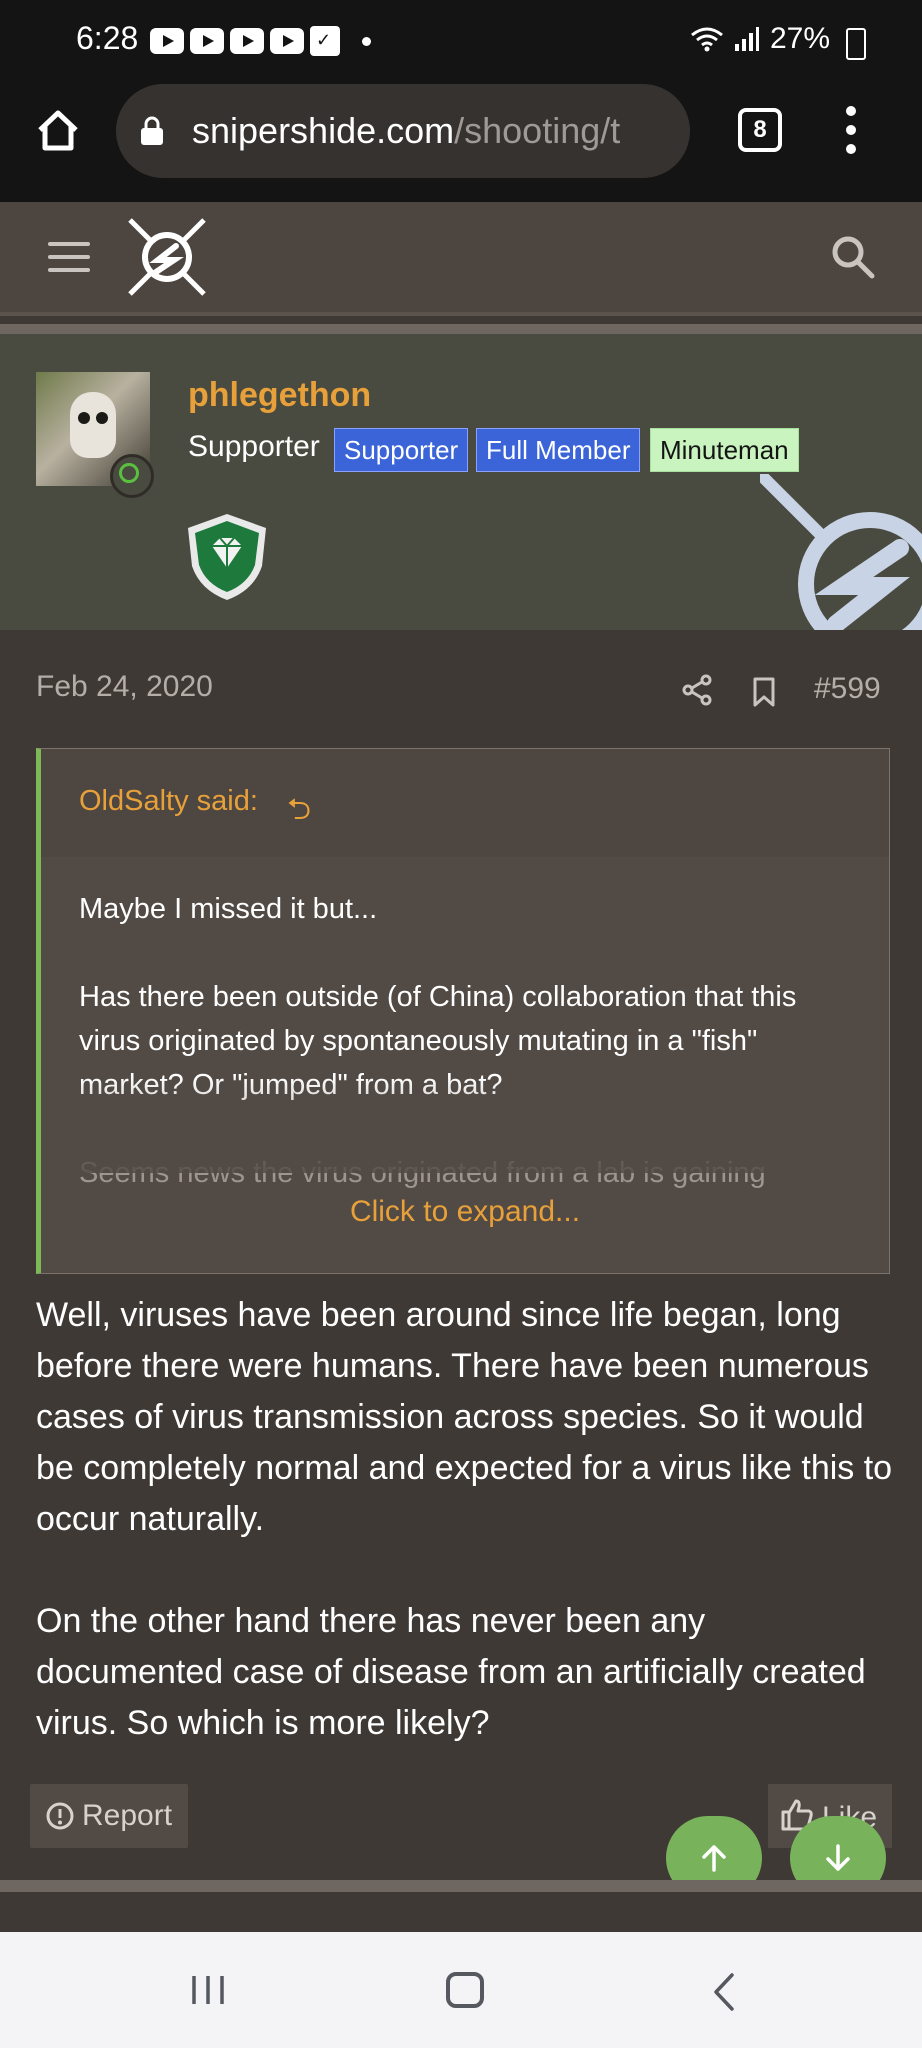 Image resolution: width=922 pixels, height=2048 pixels. What do you see at coordinates (760, 39) in the screenshot?
I see `status-indicators: 27%` at bounding box center [760, 39].